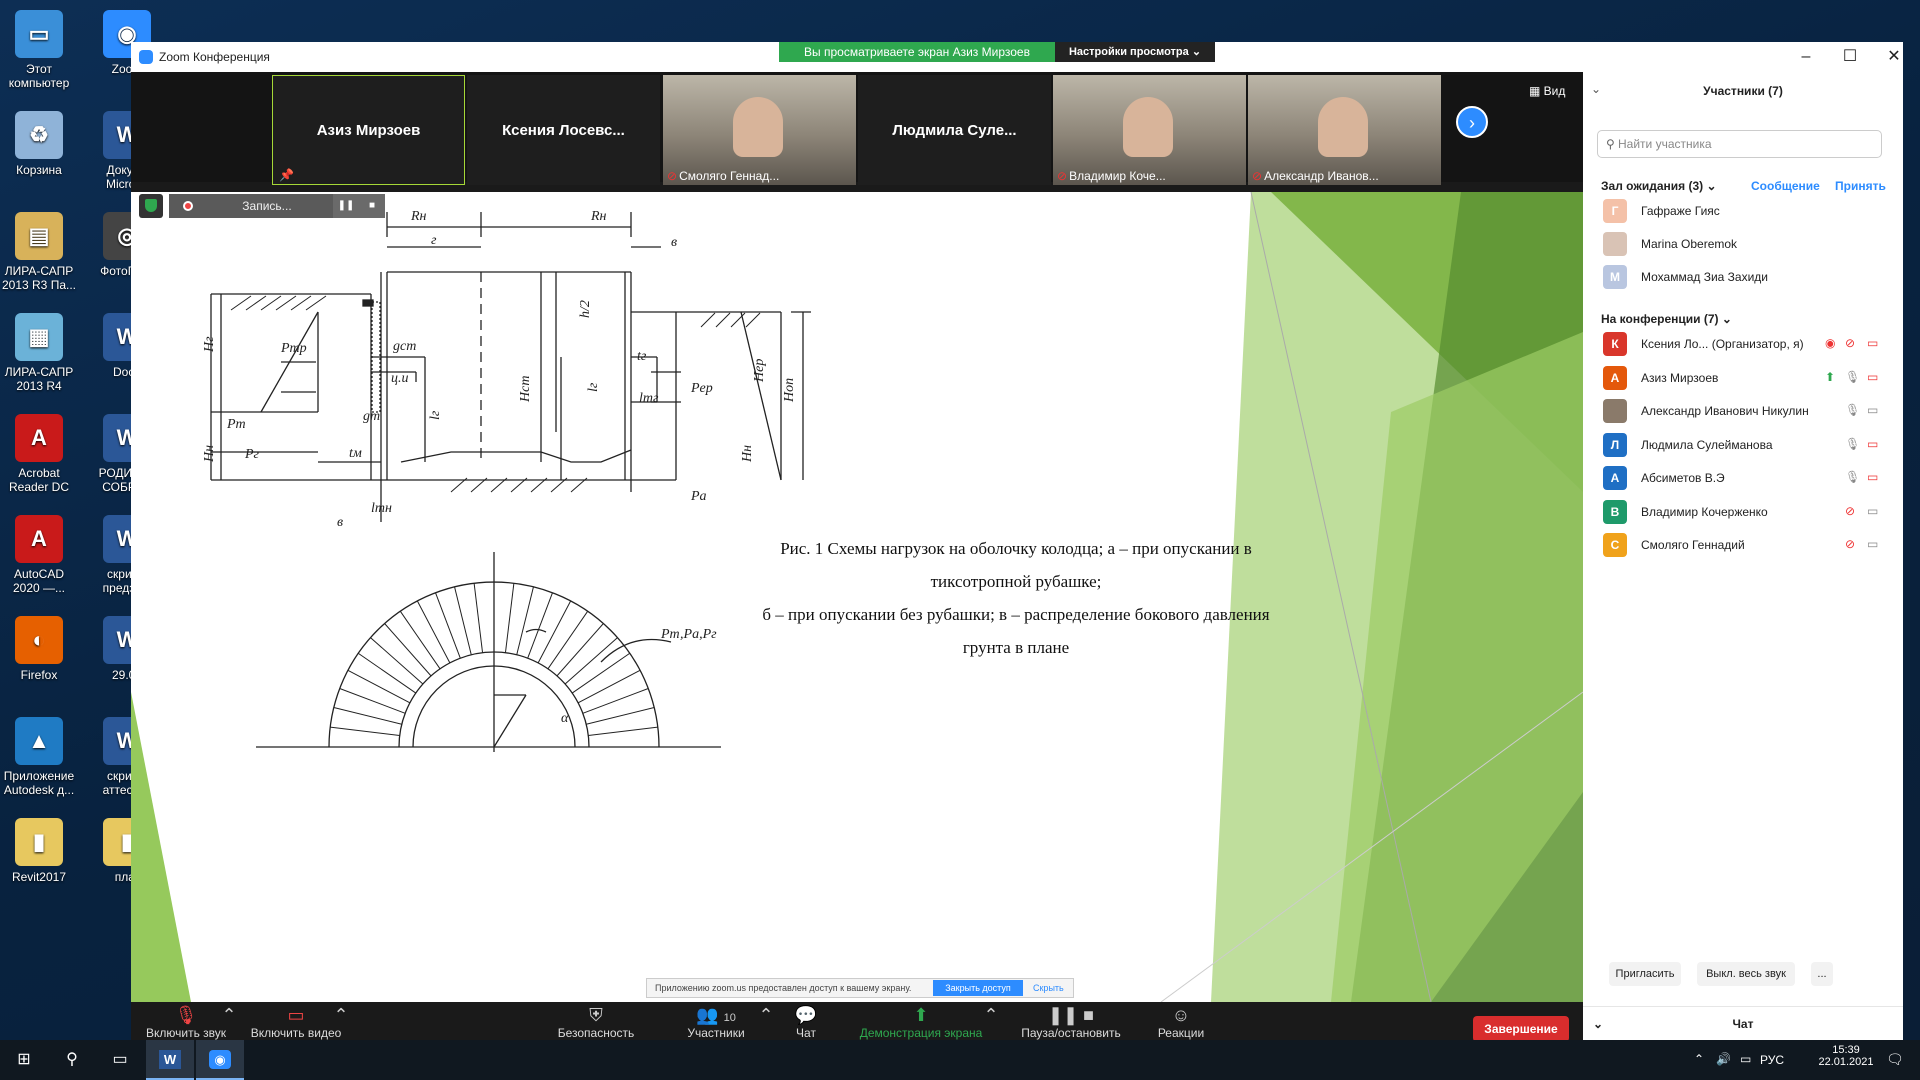  What do you see at coordinates (1598, 1024) in the screenshot?
I see `collapse-chat-icon: ⌄` at bounding box center [1598, 1024].